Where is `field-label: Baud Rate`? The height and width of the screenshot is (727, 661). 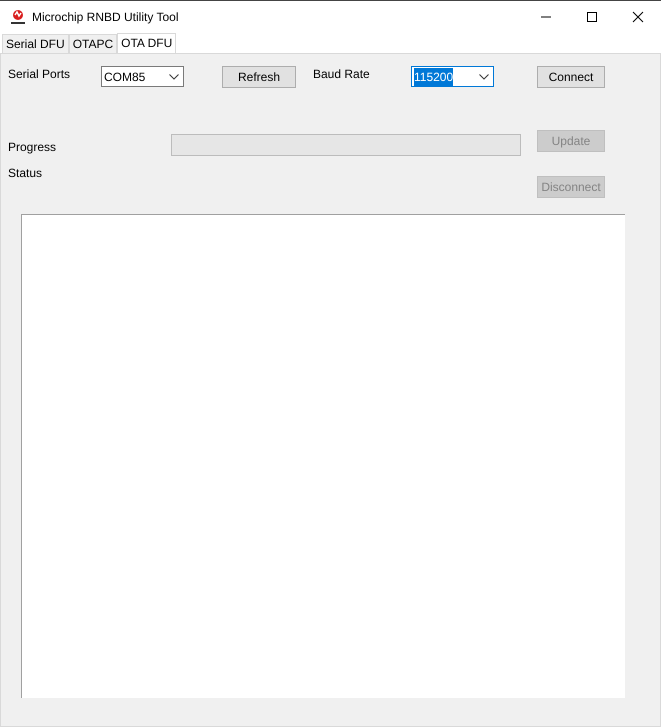
field-label: Baud Rate is located at coordinates (341, 74).